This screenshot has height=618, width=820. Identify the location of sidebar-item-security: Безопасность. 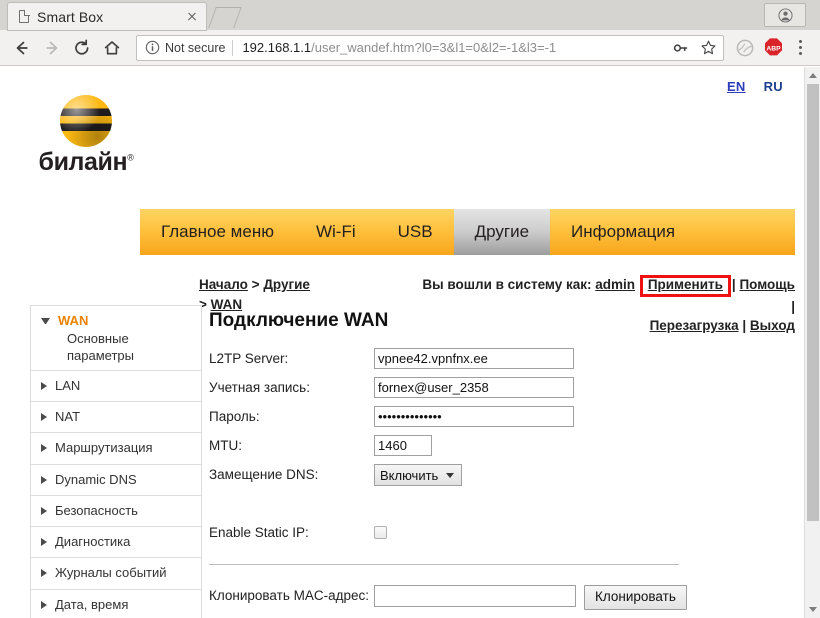
(116, 511).